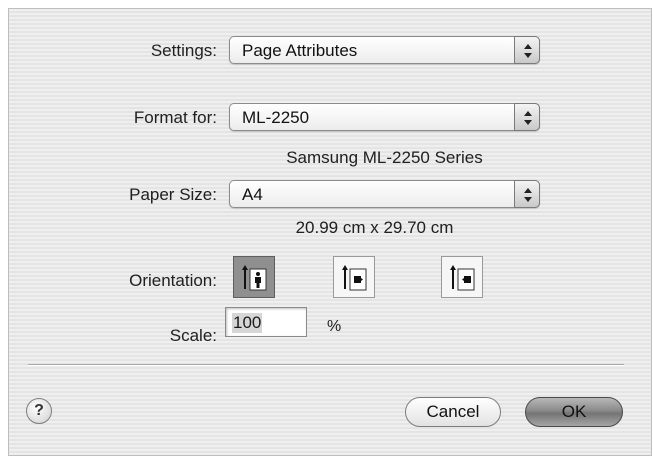 The image size is (654, 460). Describe the element at coordinates (453, 412) in the screenshot. I see `cancel-button: Cancel` at that location.